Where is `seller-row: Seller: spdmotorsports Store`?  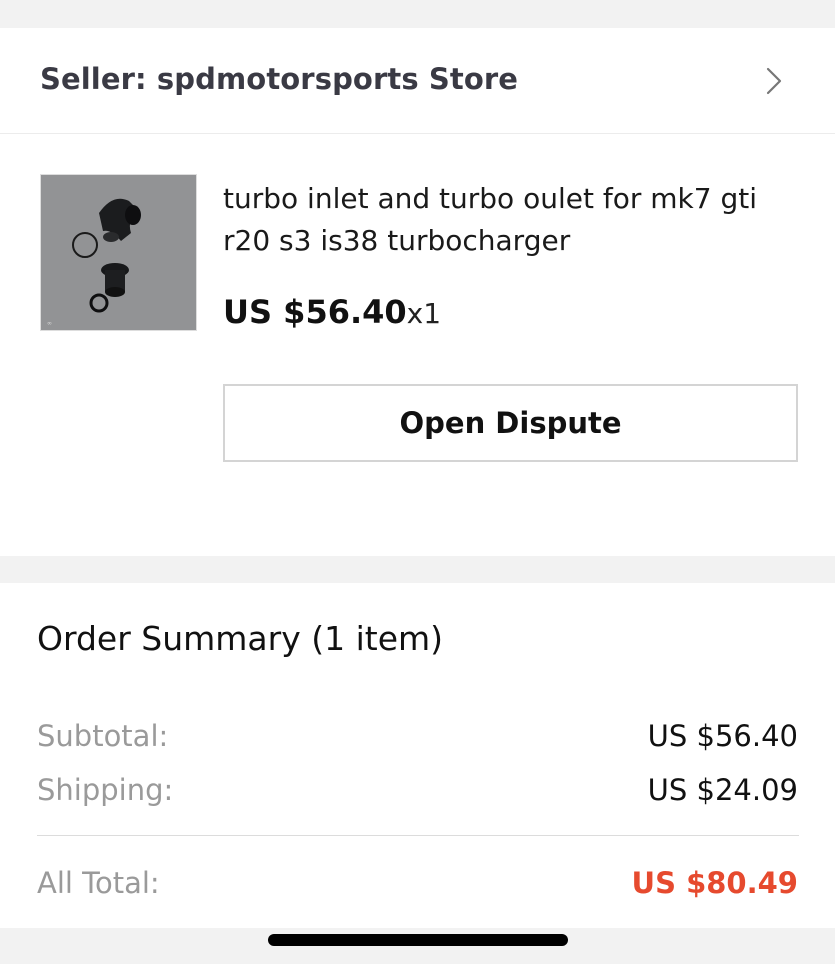
seller-row: Seller: spdmotorsports Store is located at coordinates (417, 81).